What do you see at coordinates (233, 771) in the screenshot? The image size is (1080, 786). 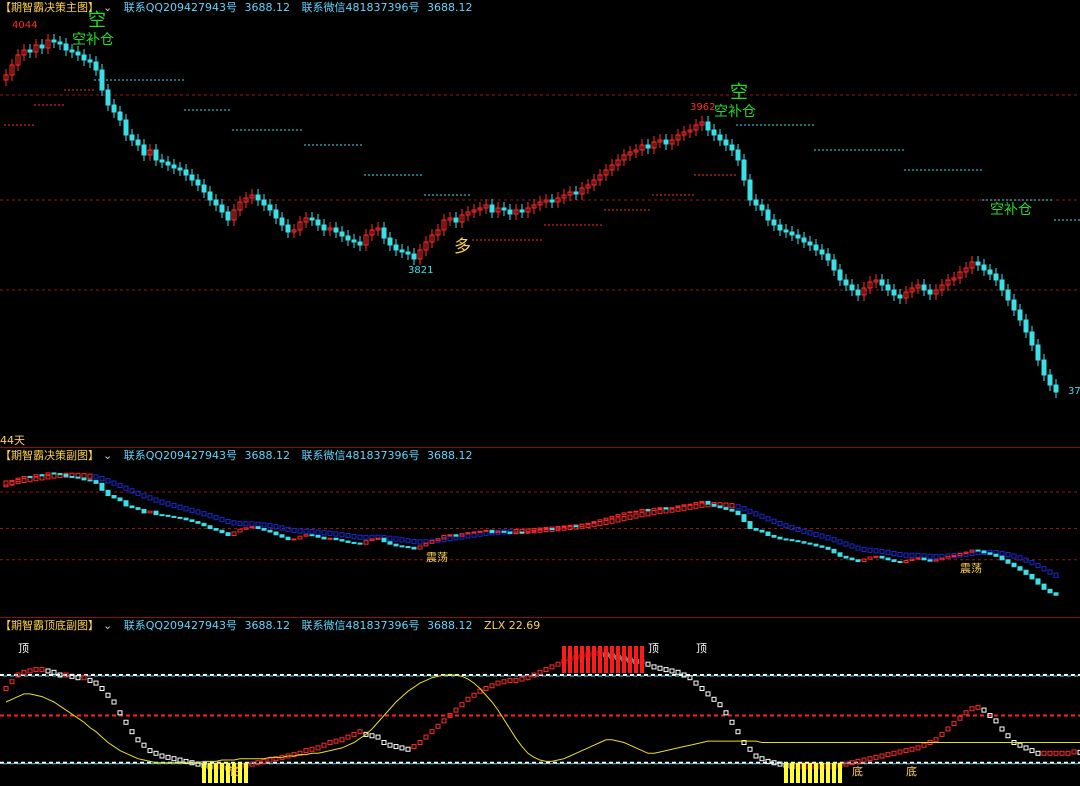 I see `bottom-label: 底` at bounding box center [233, 771].